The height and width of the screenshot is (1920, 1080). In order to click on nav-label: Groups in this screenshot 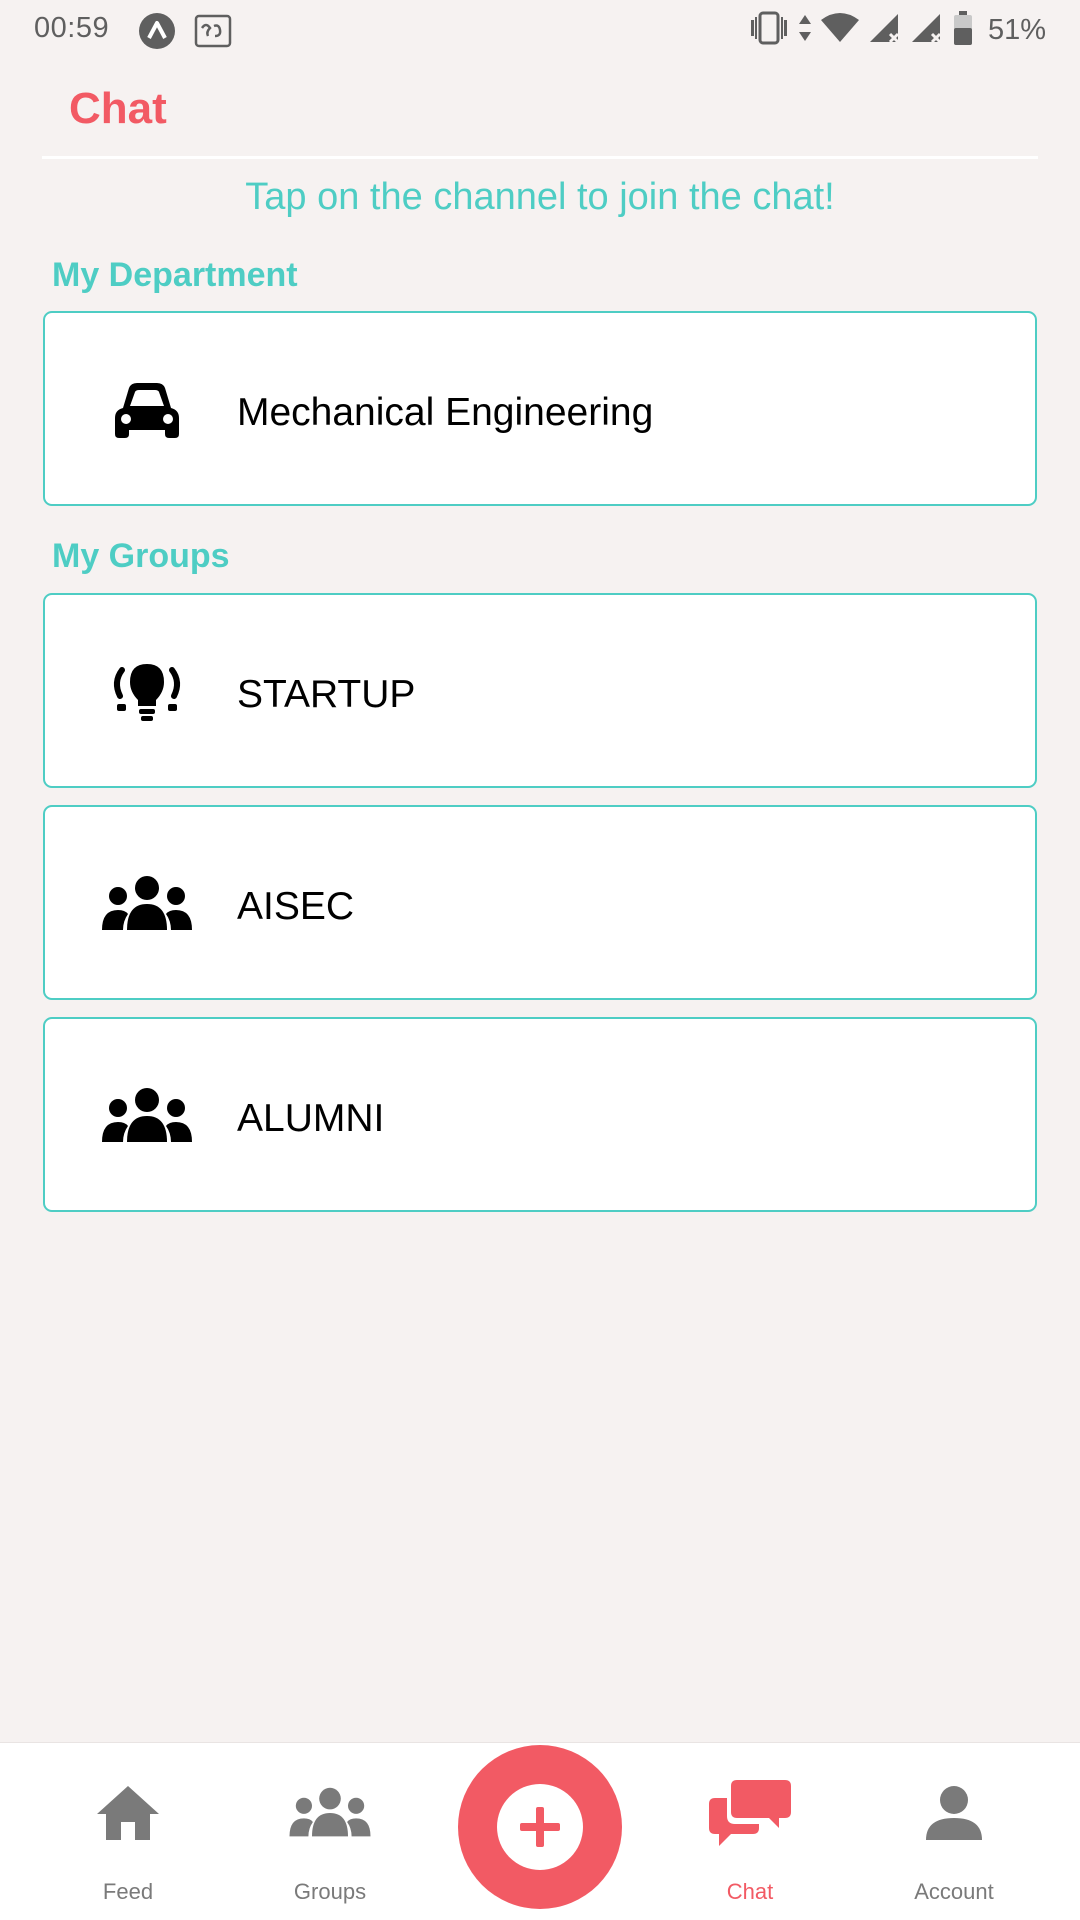, I will do `click(330, 1891)`.